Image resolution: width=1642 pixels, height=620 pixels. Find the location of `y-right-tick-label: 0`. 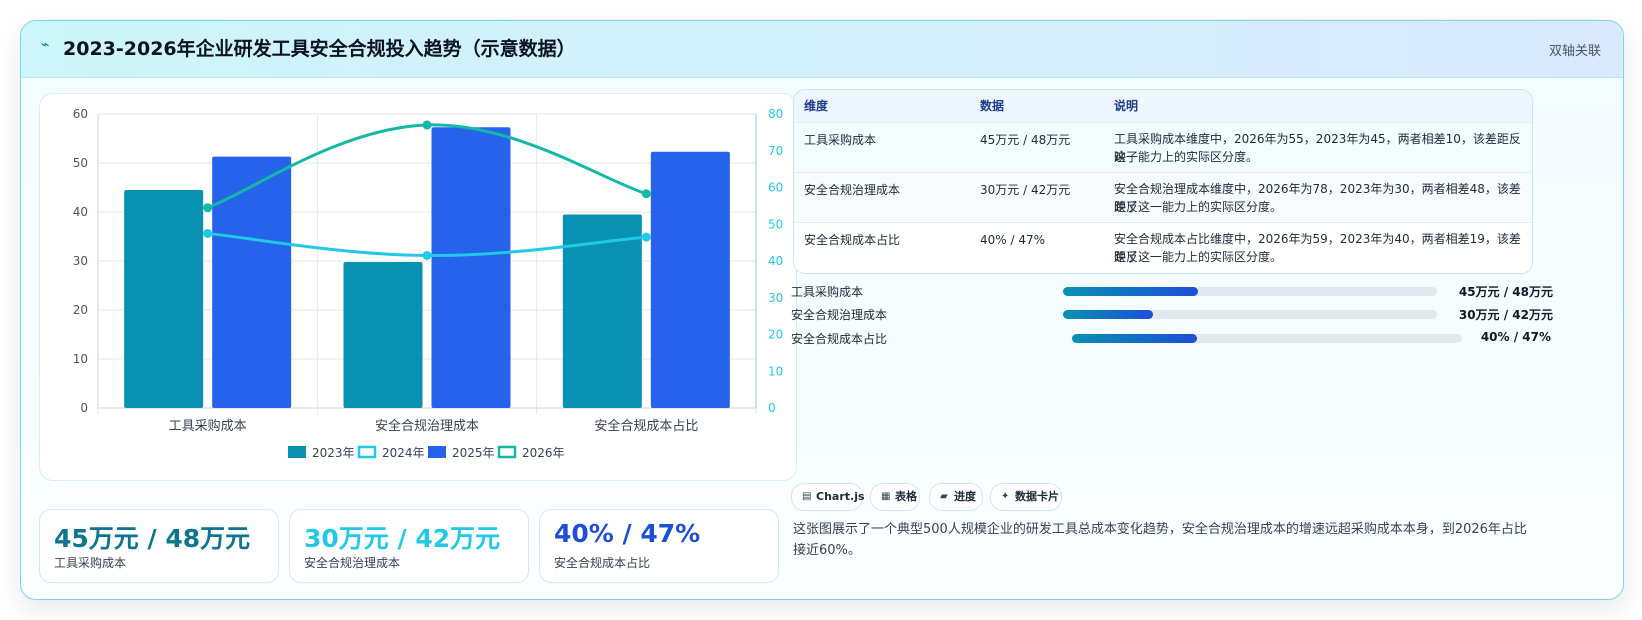

y-right-tick-label: 0 is located at coordinates (772, 408).